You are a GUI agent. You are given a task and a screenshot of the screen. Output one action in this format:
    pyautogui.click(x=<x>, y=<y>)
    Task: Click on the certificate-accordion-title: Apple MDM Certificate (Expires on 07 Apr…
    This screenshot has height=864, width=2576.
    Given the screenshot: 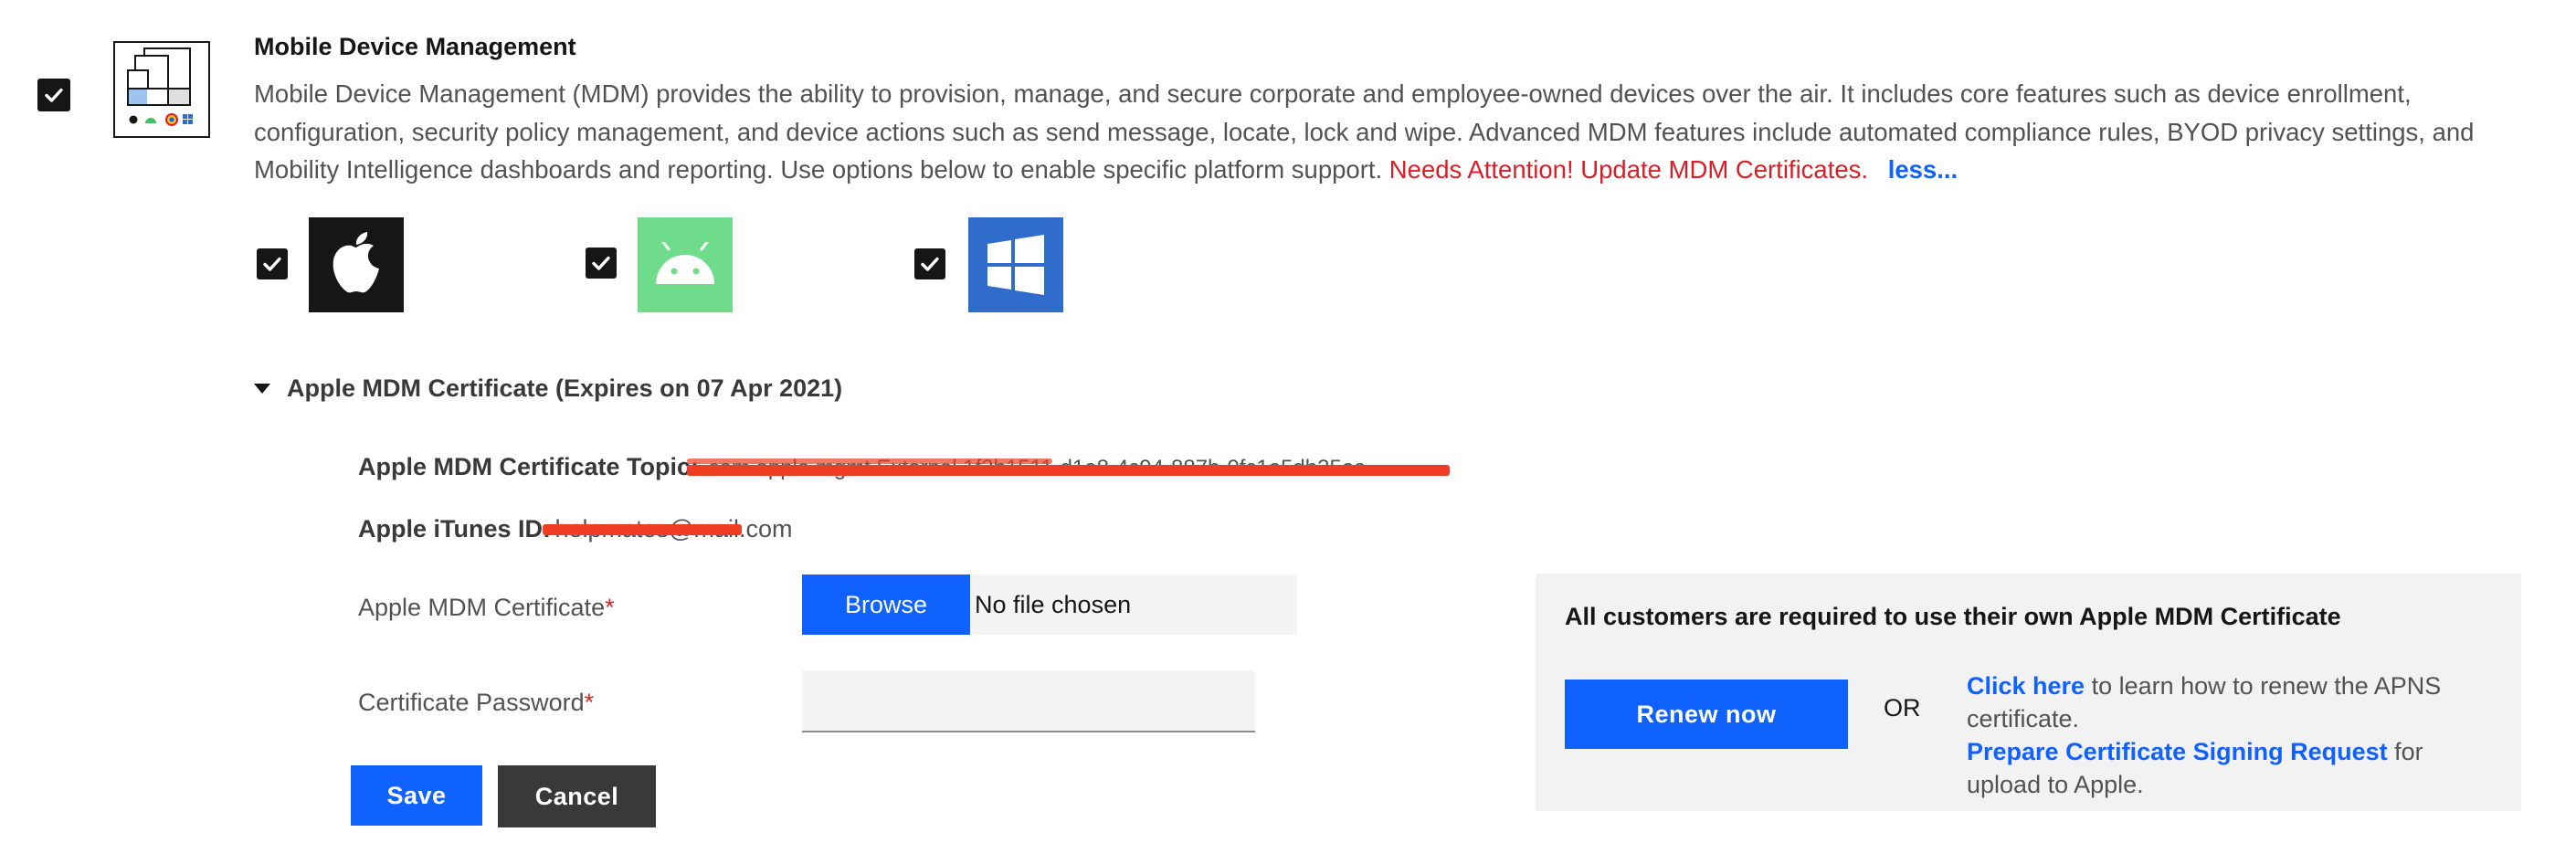 What is the action you would take?
    pyautogui.click(x=565, y=388)
    